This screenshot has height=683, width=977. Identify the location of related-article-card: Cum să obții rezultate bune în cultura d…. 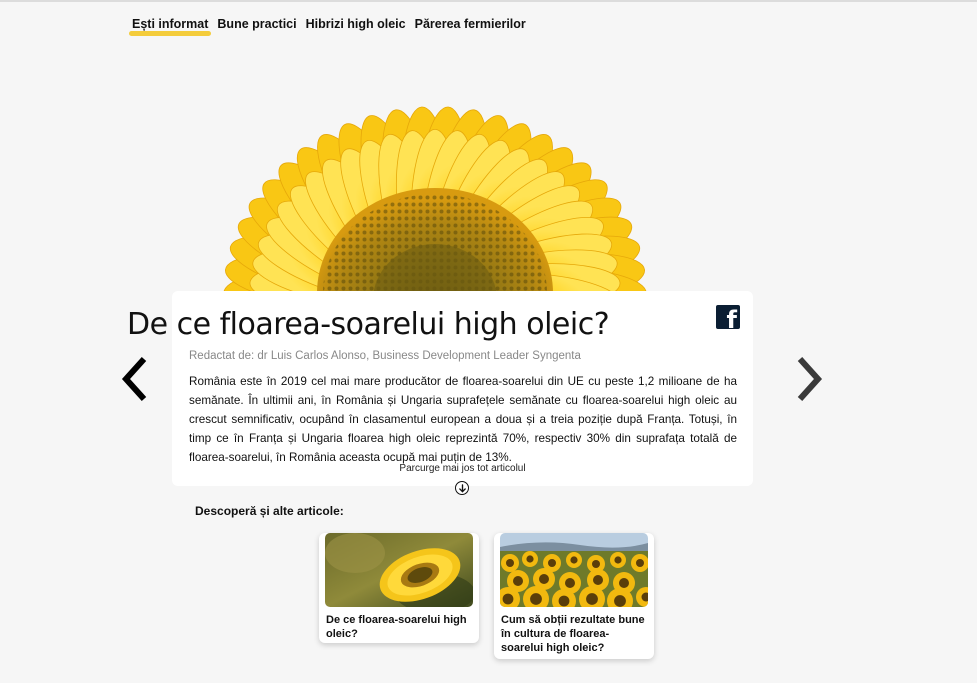
(574, 596).